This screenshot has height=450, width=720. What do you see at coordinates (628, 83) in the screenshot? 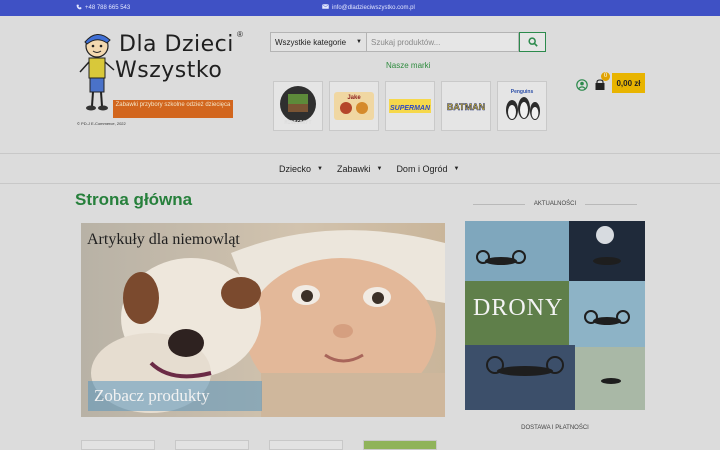
I see `cart-total: 0,00 zł` at bounding box center [628, 83].